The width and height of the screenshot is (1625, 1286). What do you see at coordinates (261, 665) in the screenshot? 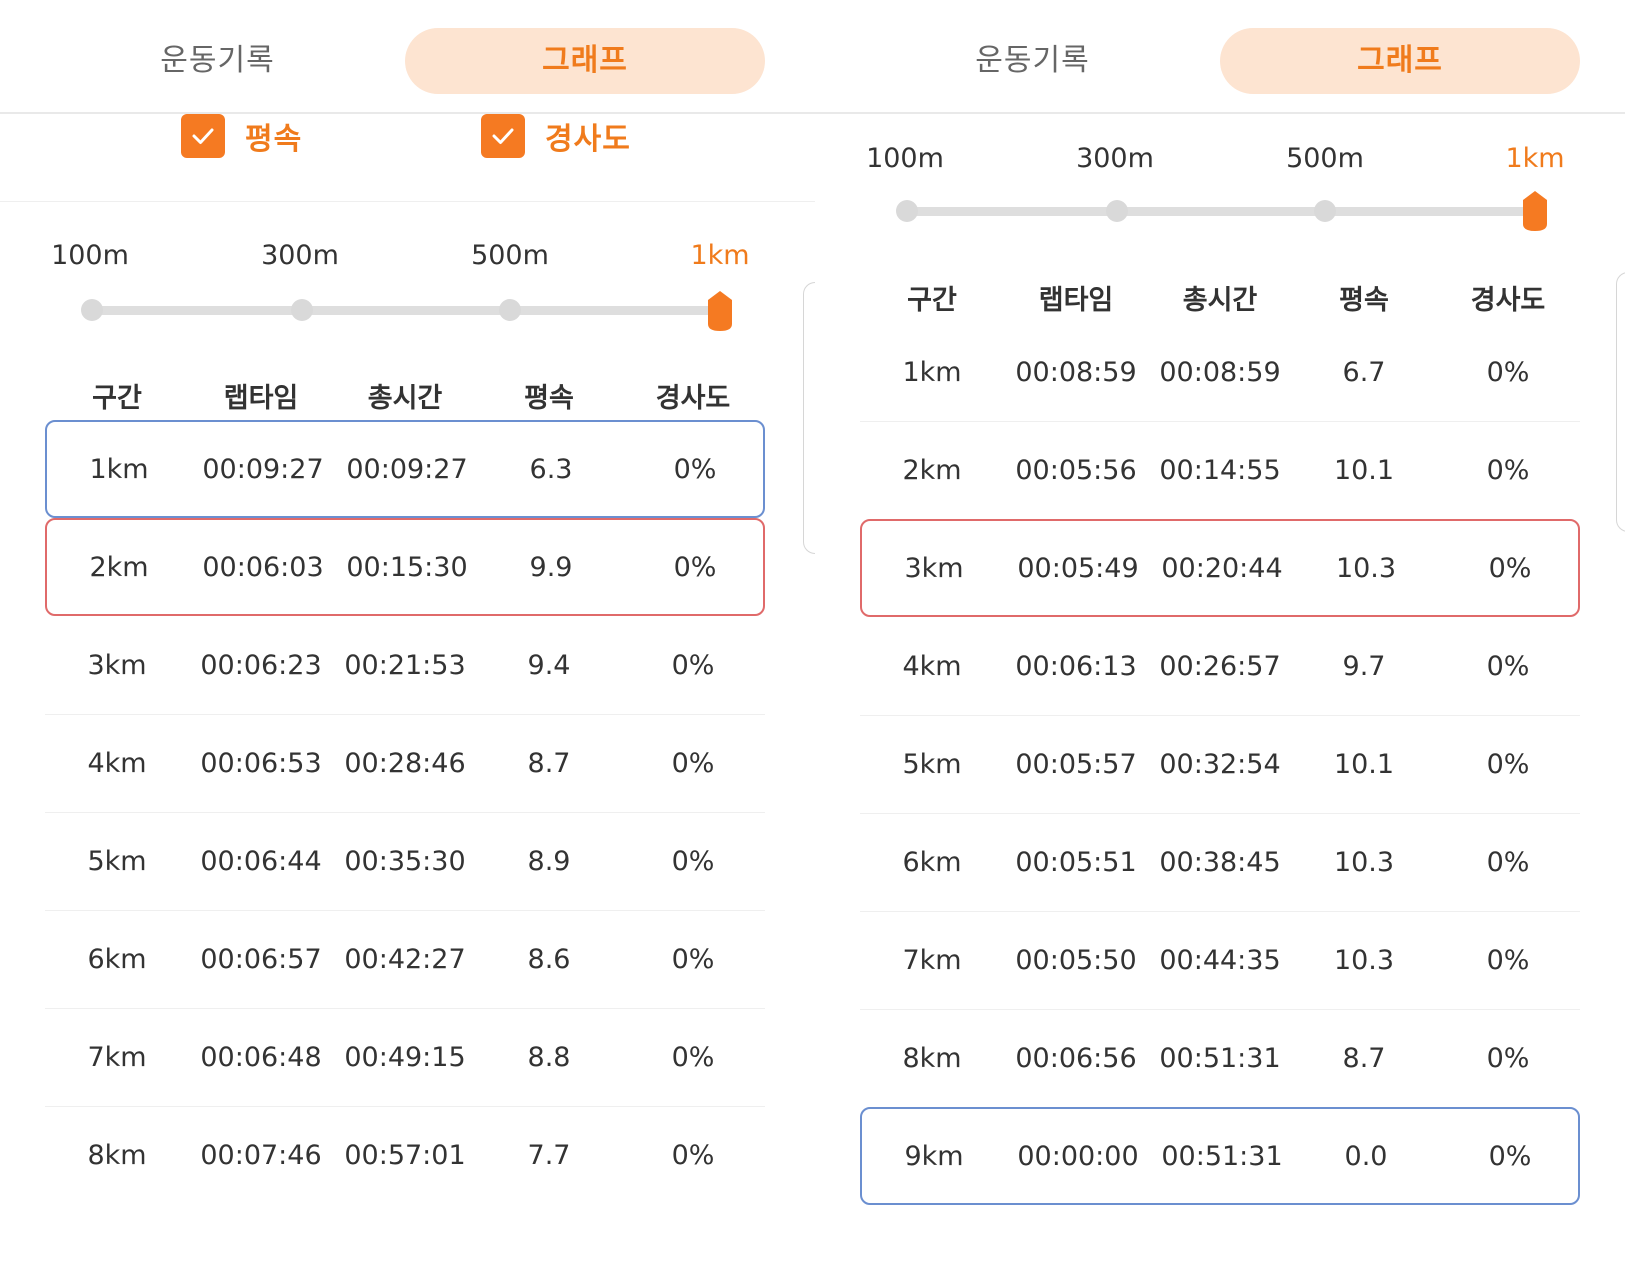
I see `cell-laptime: 00:06:23` at bounding box center [261, 665].